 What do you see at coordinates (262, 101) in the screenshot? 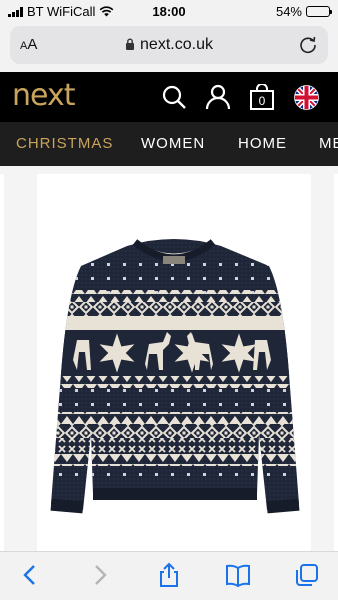
I see `bag-count: 0` at bounding box center [262, 101].